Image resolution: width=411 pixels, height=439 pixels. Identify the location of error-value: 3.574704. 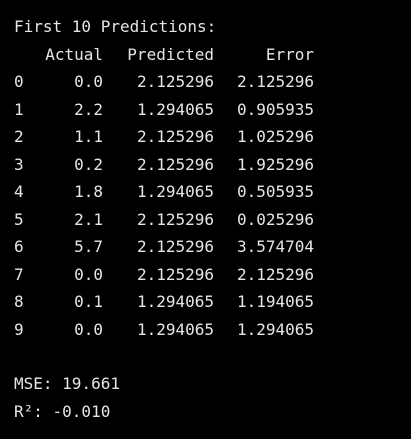
(275, 246).